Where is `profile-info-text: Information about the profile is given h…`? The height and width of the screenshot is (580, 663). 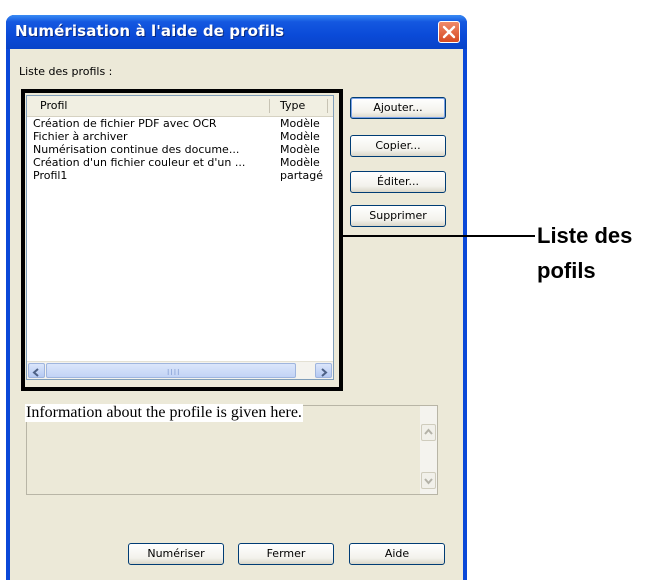
profile-info-text: Information about the profile is given h… is located at coordinates (164, 413).